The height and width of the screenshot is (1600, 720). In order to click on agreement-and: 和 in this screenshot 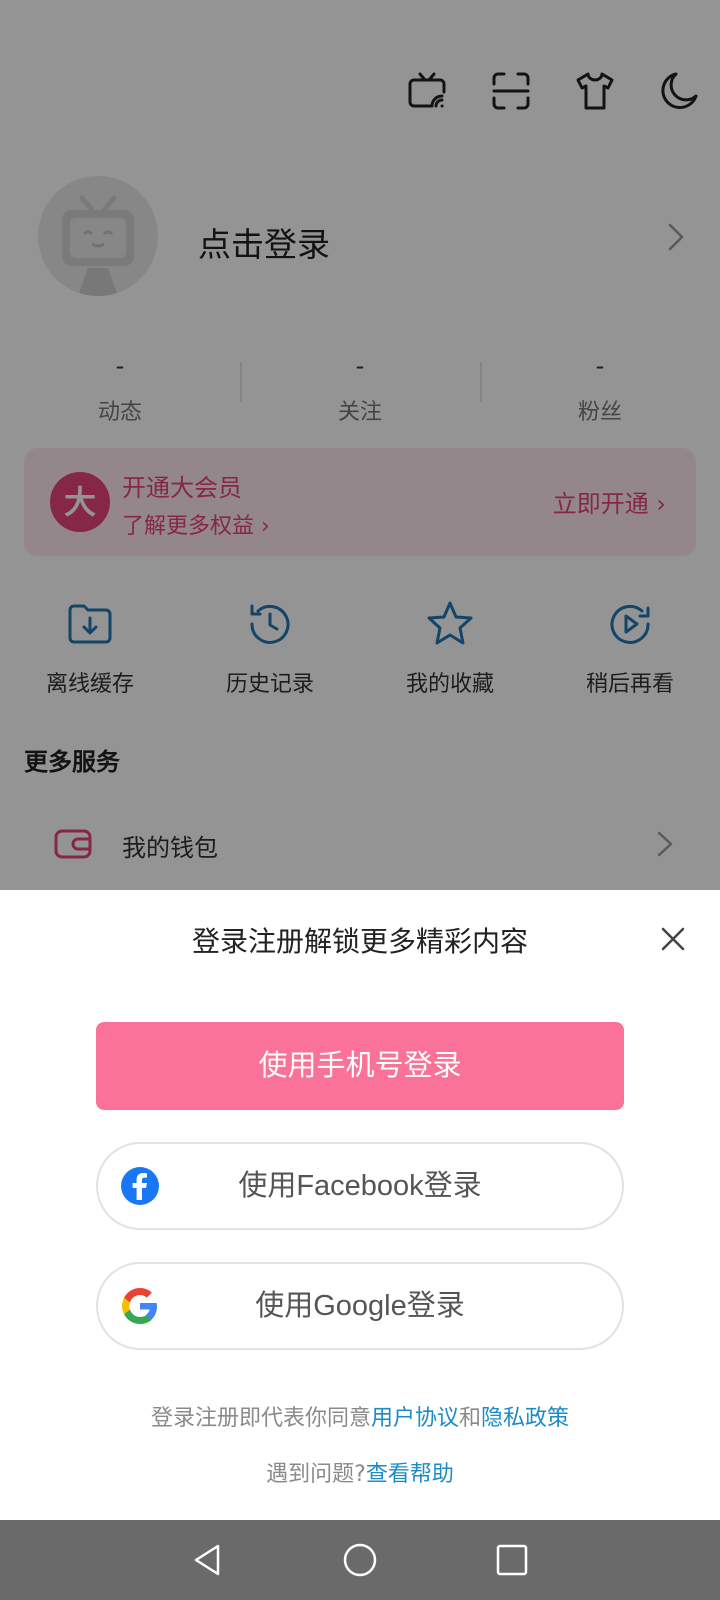, I will do `click(470, 1418)`.